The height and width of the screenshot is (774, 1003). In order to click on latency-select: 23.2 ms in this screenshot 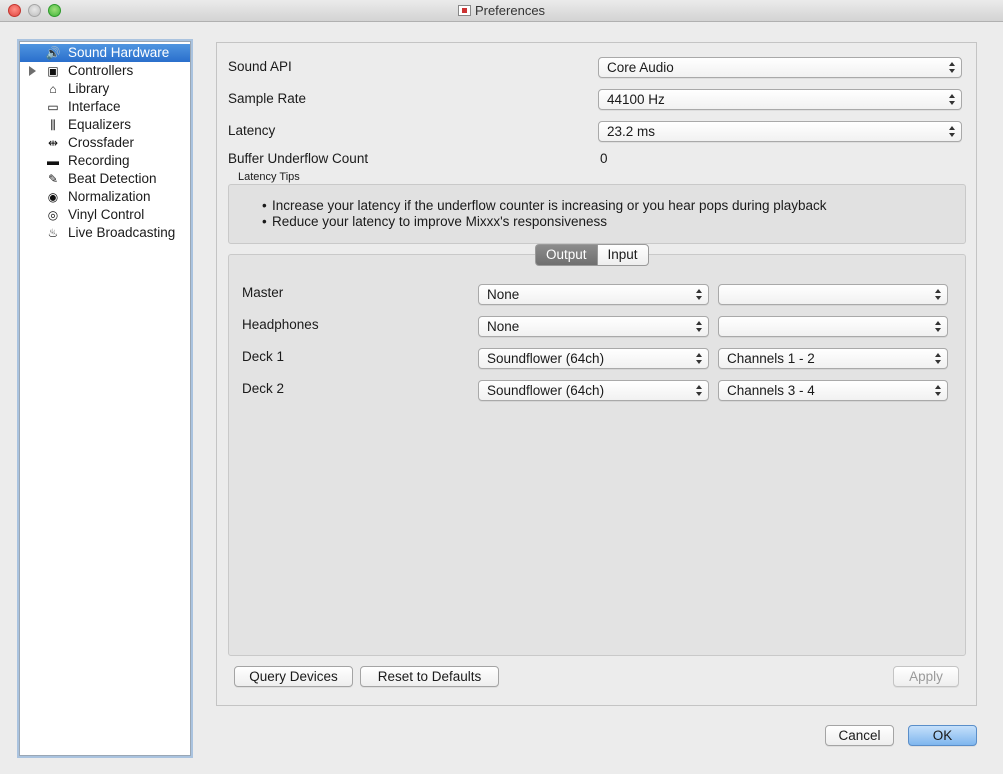, I will do `click(780, 131)`.